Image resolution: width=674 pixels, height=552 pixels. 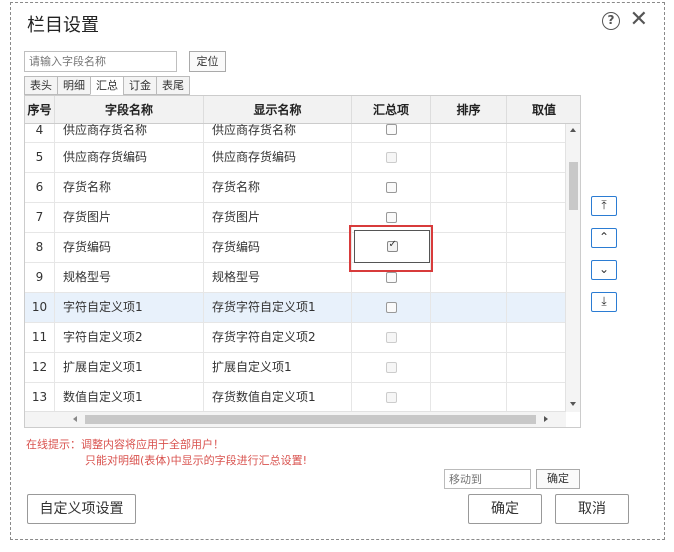 I want to click on table-row: 9 规格型号 规格型号, so click(x=295, y=278).